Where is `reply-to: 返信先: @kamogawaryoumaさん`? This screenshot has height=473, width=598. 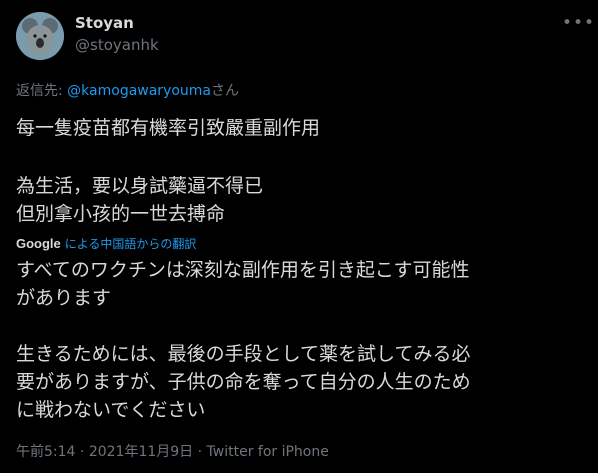 reply-to: 返信先: @kamogawaryoumaさん is located at coordinates (127, 90).